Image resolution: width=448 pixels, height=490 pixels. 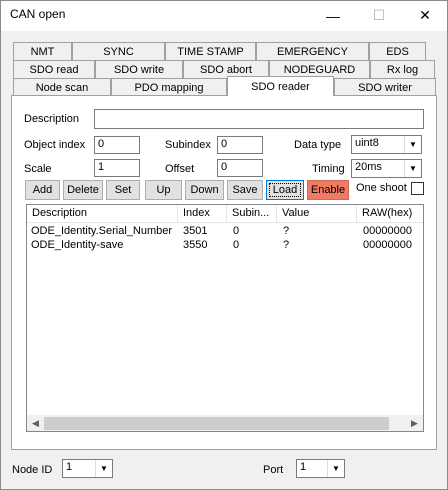 What do you see at coordinates (38, 169) in the screenshot?
I see `scale-label: Scale` at bounding box center [38, 169].